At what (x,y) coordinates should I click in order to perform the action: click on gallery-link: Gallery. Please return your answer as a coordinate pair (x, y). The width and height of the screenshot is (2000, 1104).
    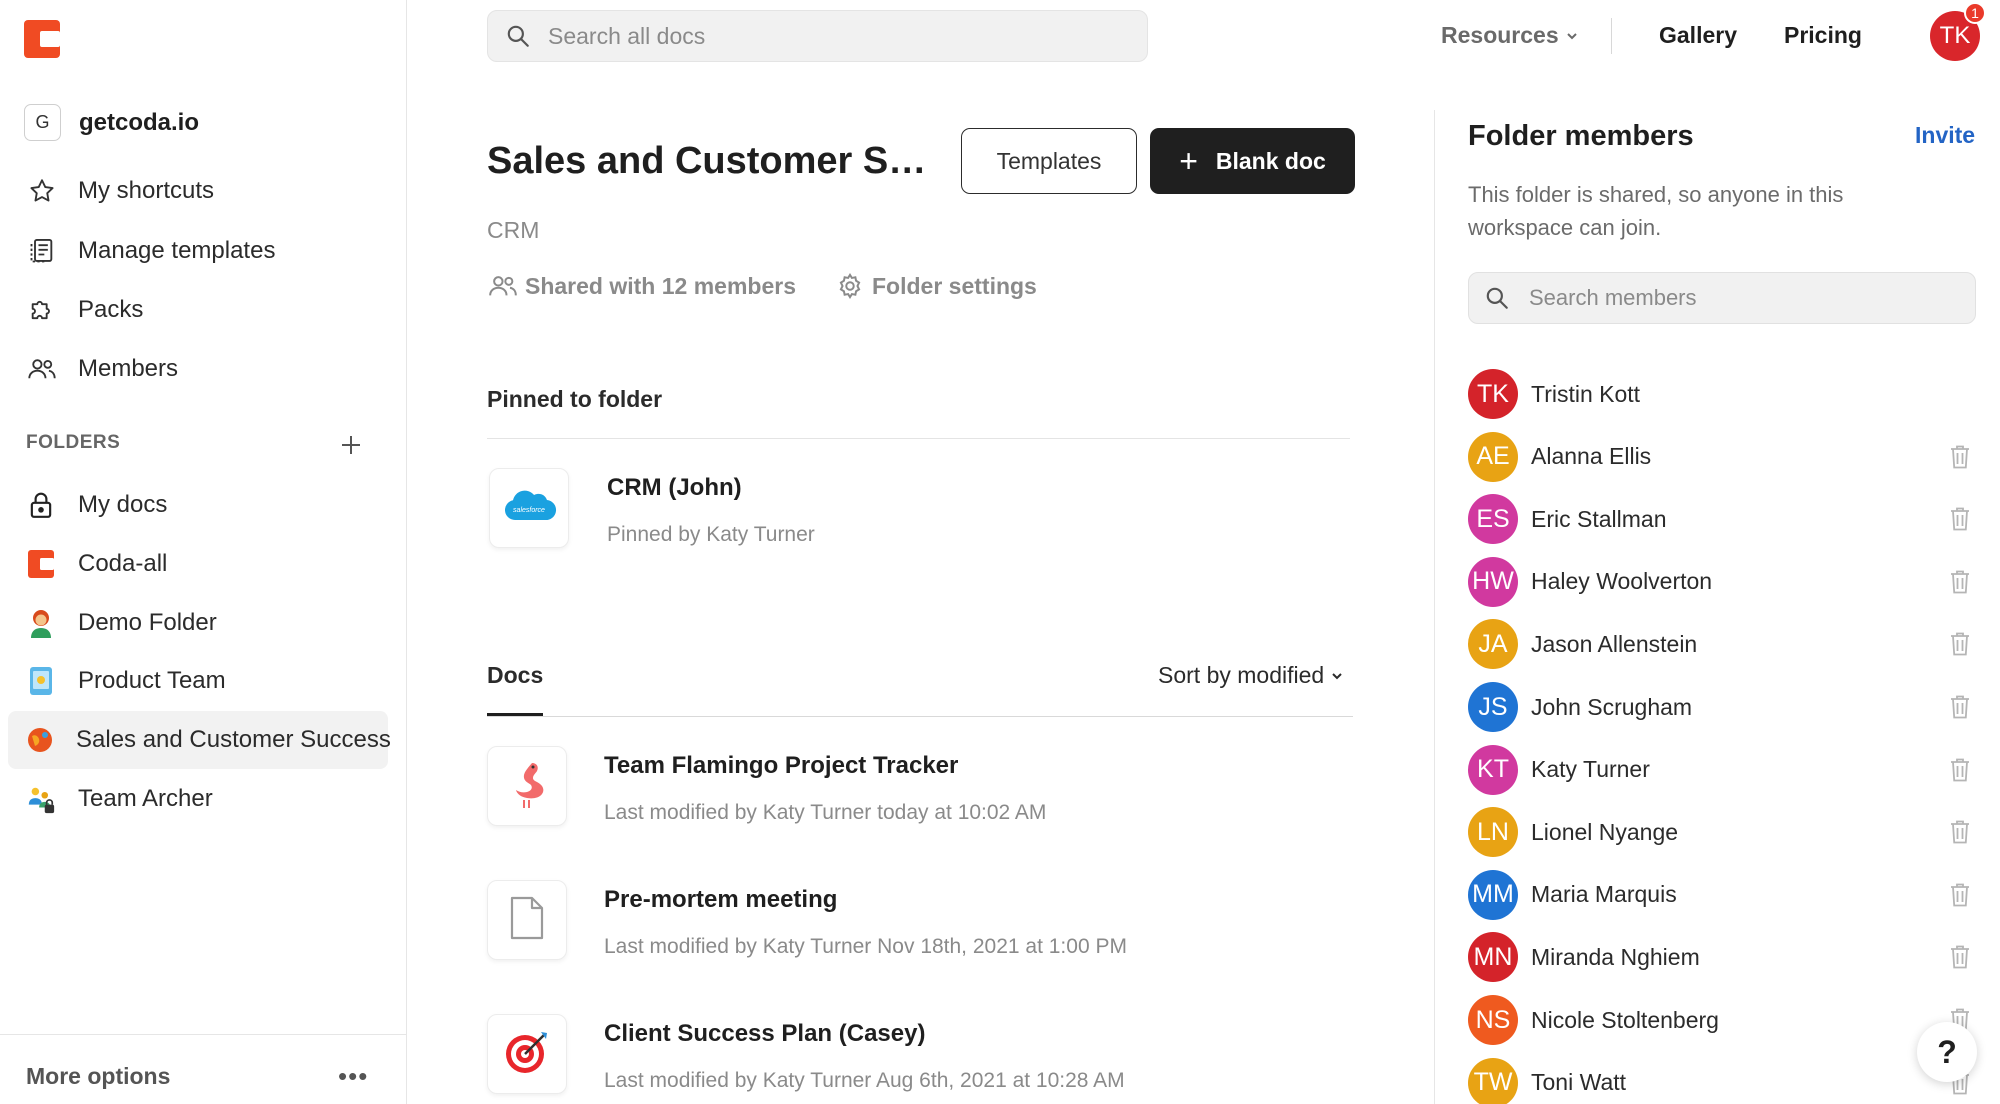
    Looking at the image, I should click on (1698, 35).